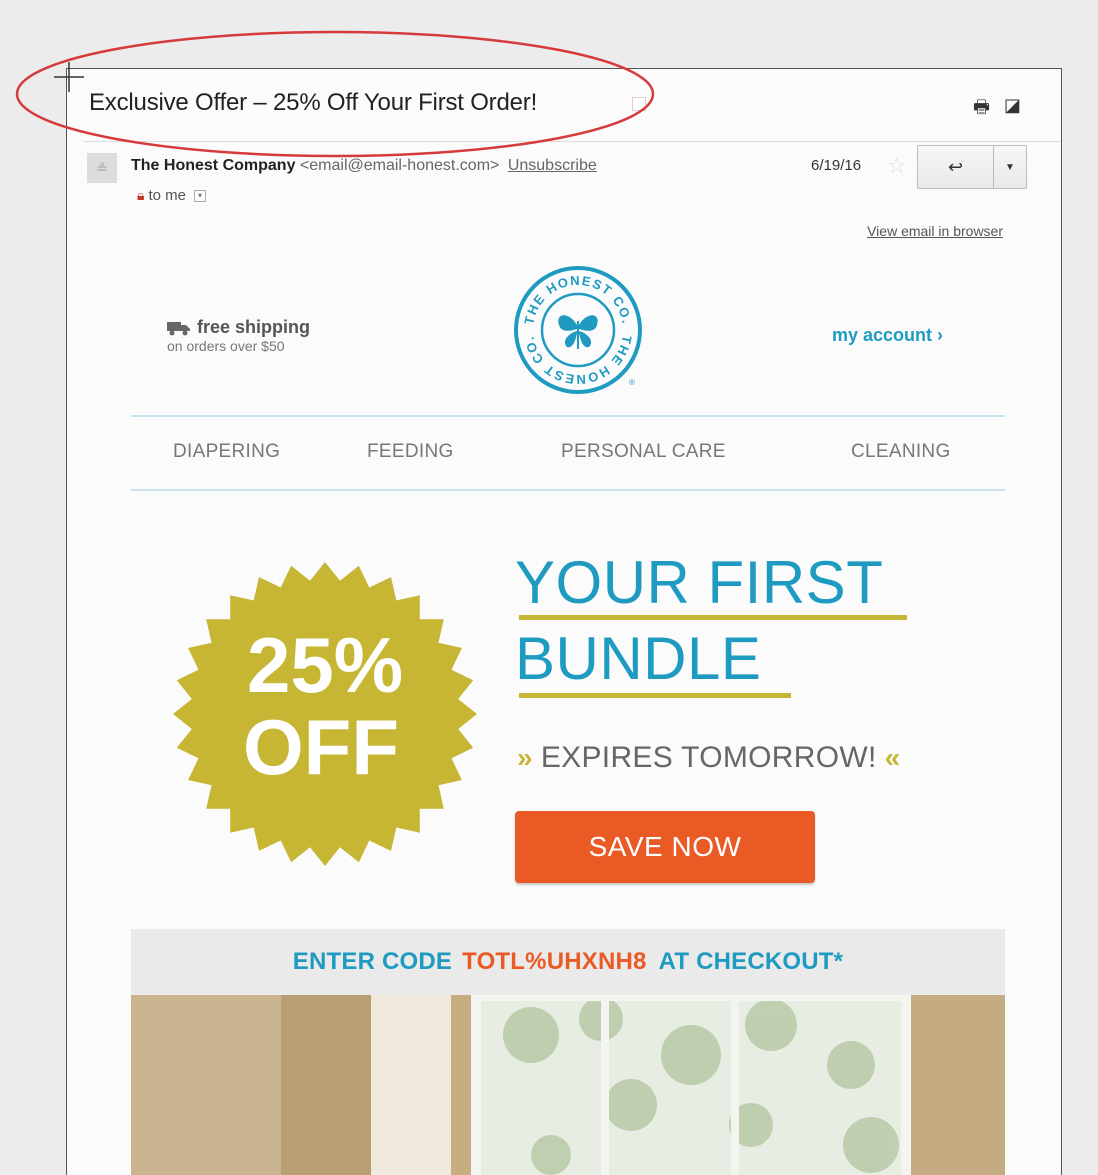 This screenshot has width=1098, height=1175. I want to click on badge-off: OFF, so click(321, 747).